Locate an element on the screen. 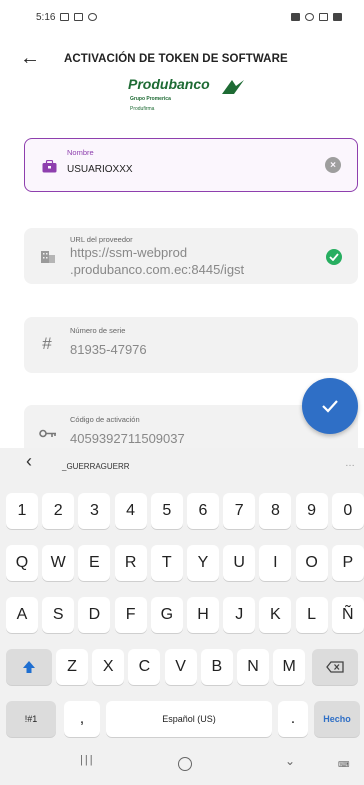  backspace-key is located at coordinates (335, 667).